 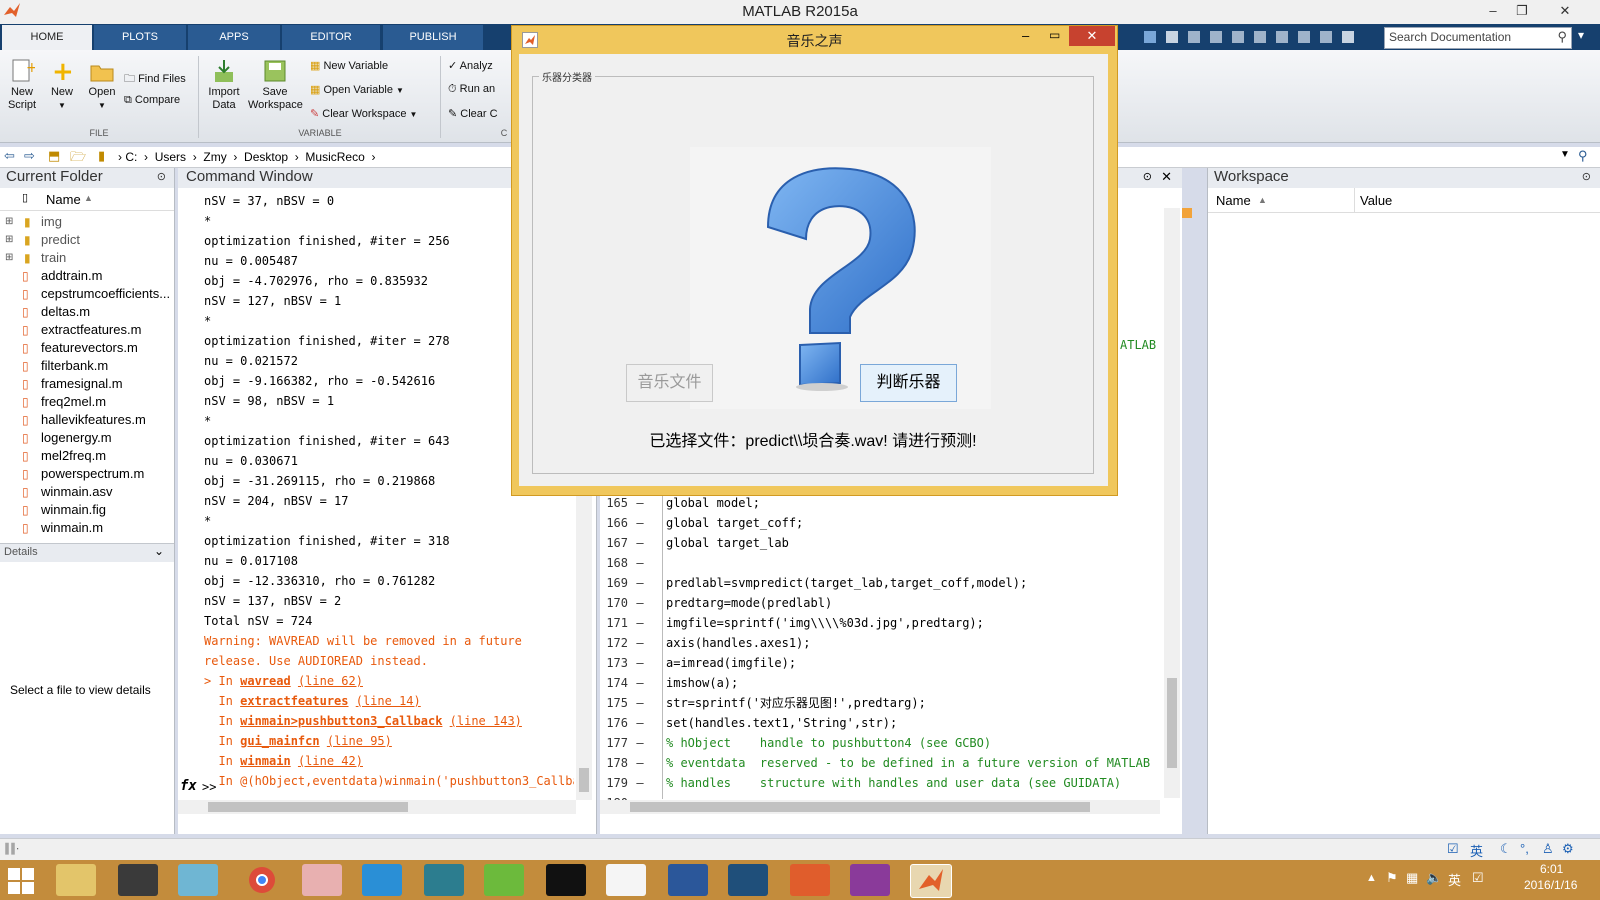 What do you see at coordinates (748, 880) in the screenshot?
I see `mysql-icon` at bounding box center [748, 880].